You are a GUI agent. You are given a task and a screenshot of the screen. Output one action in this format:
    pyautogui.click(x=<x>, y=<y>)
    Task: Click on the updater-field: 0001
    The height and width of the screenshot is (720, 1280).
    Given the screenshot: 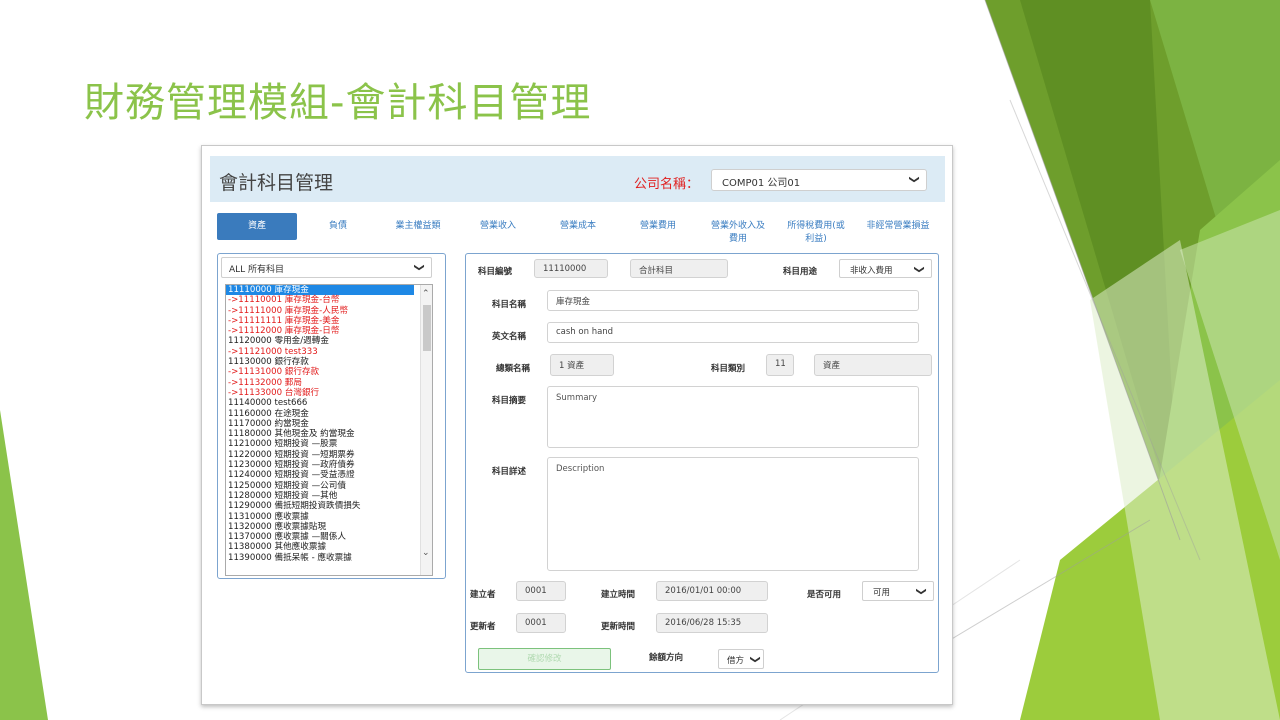 What is the action you would take?
    pyautogui.click(x=541, y=623)
    